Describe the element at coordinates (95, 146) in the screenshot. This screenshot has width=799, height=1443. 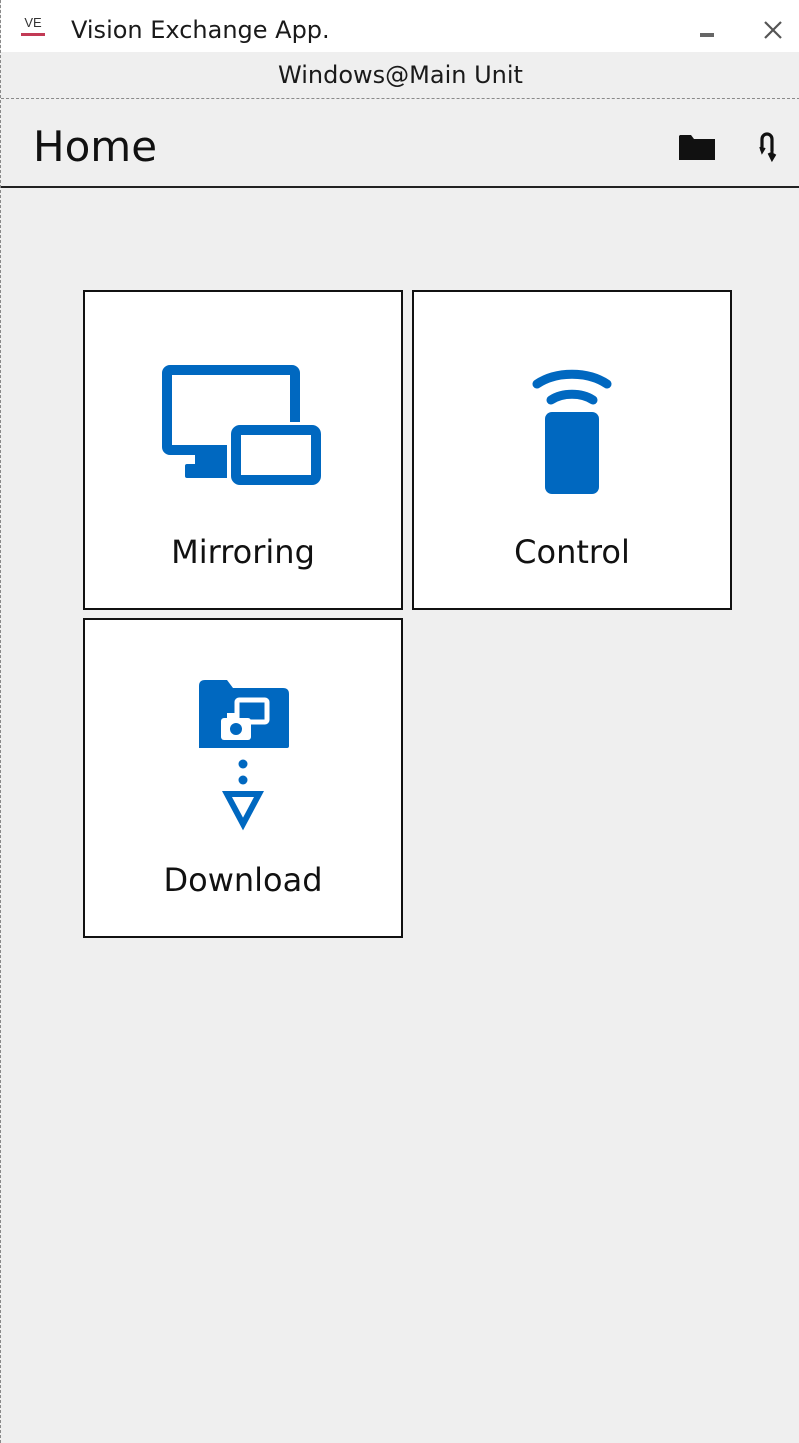
I see `page-title: Home` at that location.